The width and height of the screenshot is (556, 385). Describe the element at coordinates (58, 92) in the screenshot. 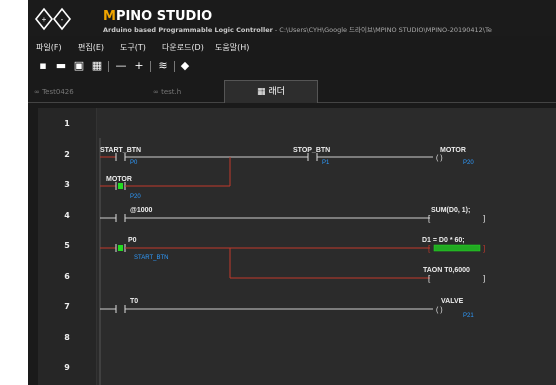

I see `tab-label: Test0426` at that location.